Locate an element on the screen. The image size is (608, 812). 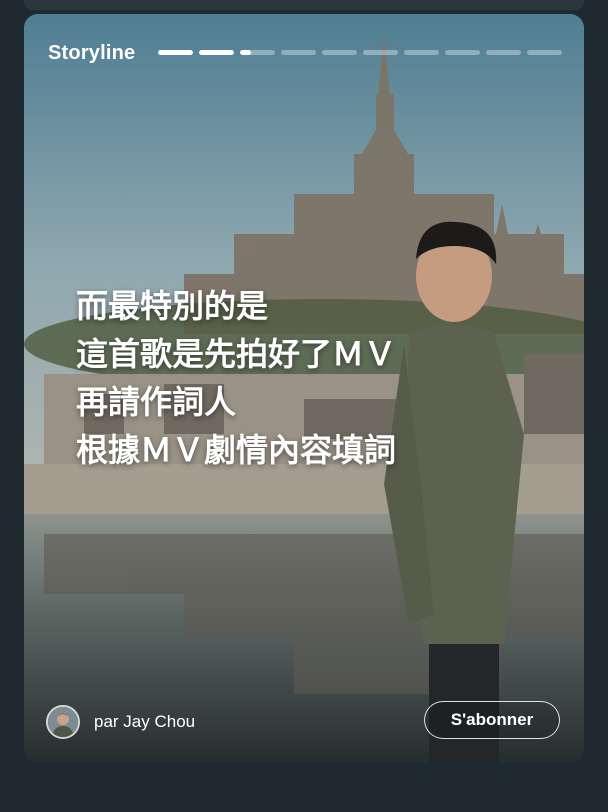
user-avatar-icon is located at coordinates (63, 722).